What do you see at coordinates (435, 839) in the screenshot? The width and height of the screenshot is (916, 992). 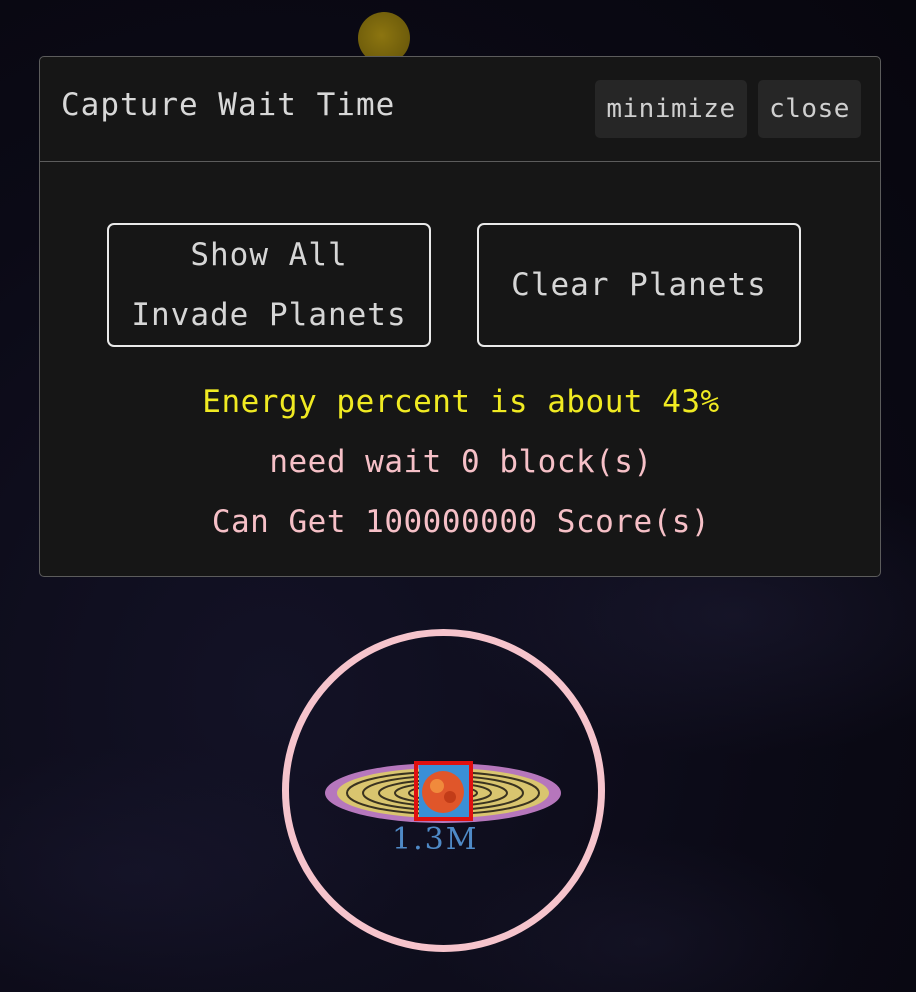 I see `planet-energy-label: 1.3M` at bounding box center [435, 839].